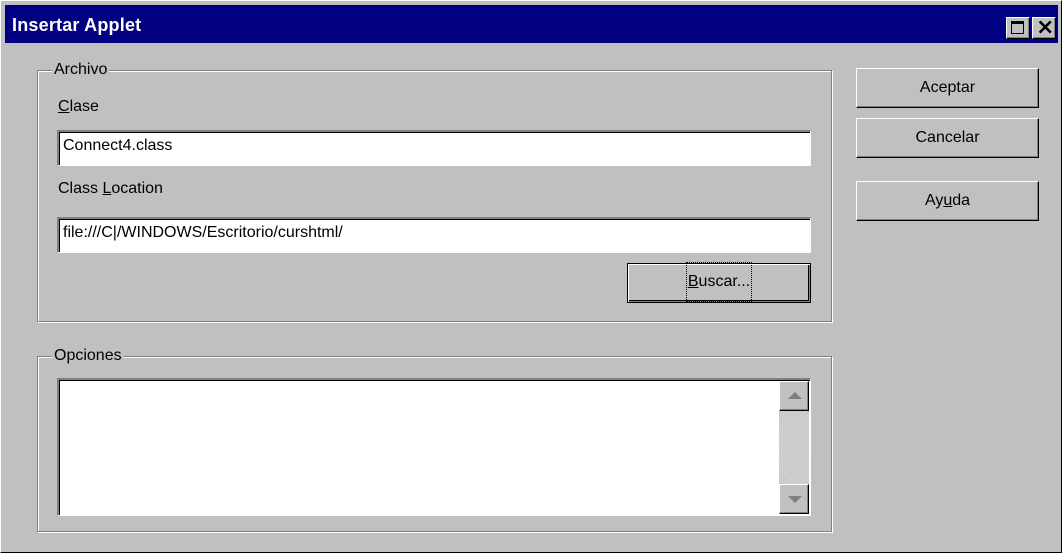 The image size is (1062, 553). What do you see at coordinates (203, 232) in the screenshot?
I see `class-location-input-value: file:///C|/WINDOWS/Escritorio/curshtml/` at bounding box center [203, 232].